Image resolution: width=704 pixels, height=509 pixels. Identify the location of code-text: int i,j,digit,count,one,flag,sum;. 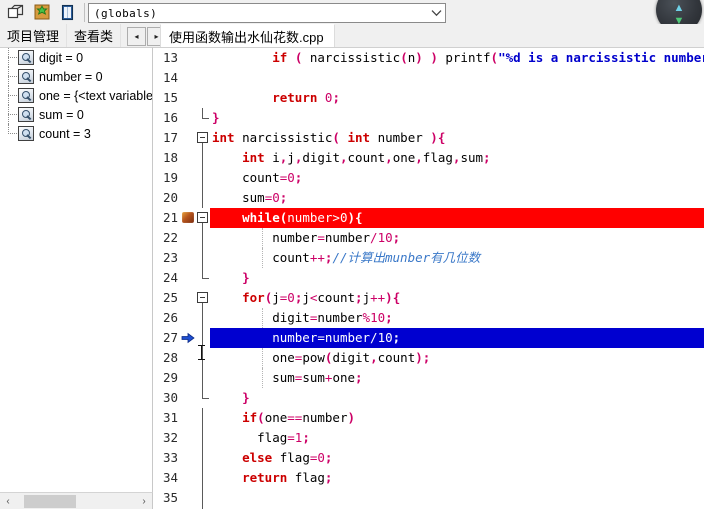
(457, 158).